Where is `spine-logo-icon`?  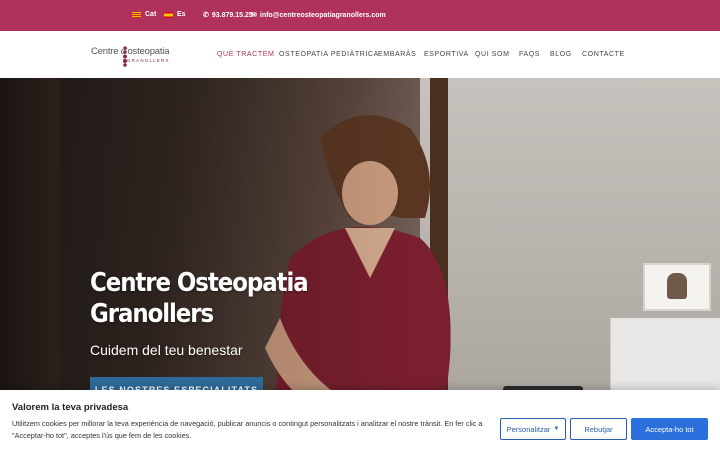
spine-logo-icon is located at coordinates (125, 56).